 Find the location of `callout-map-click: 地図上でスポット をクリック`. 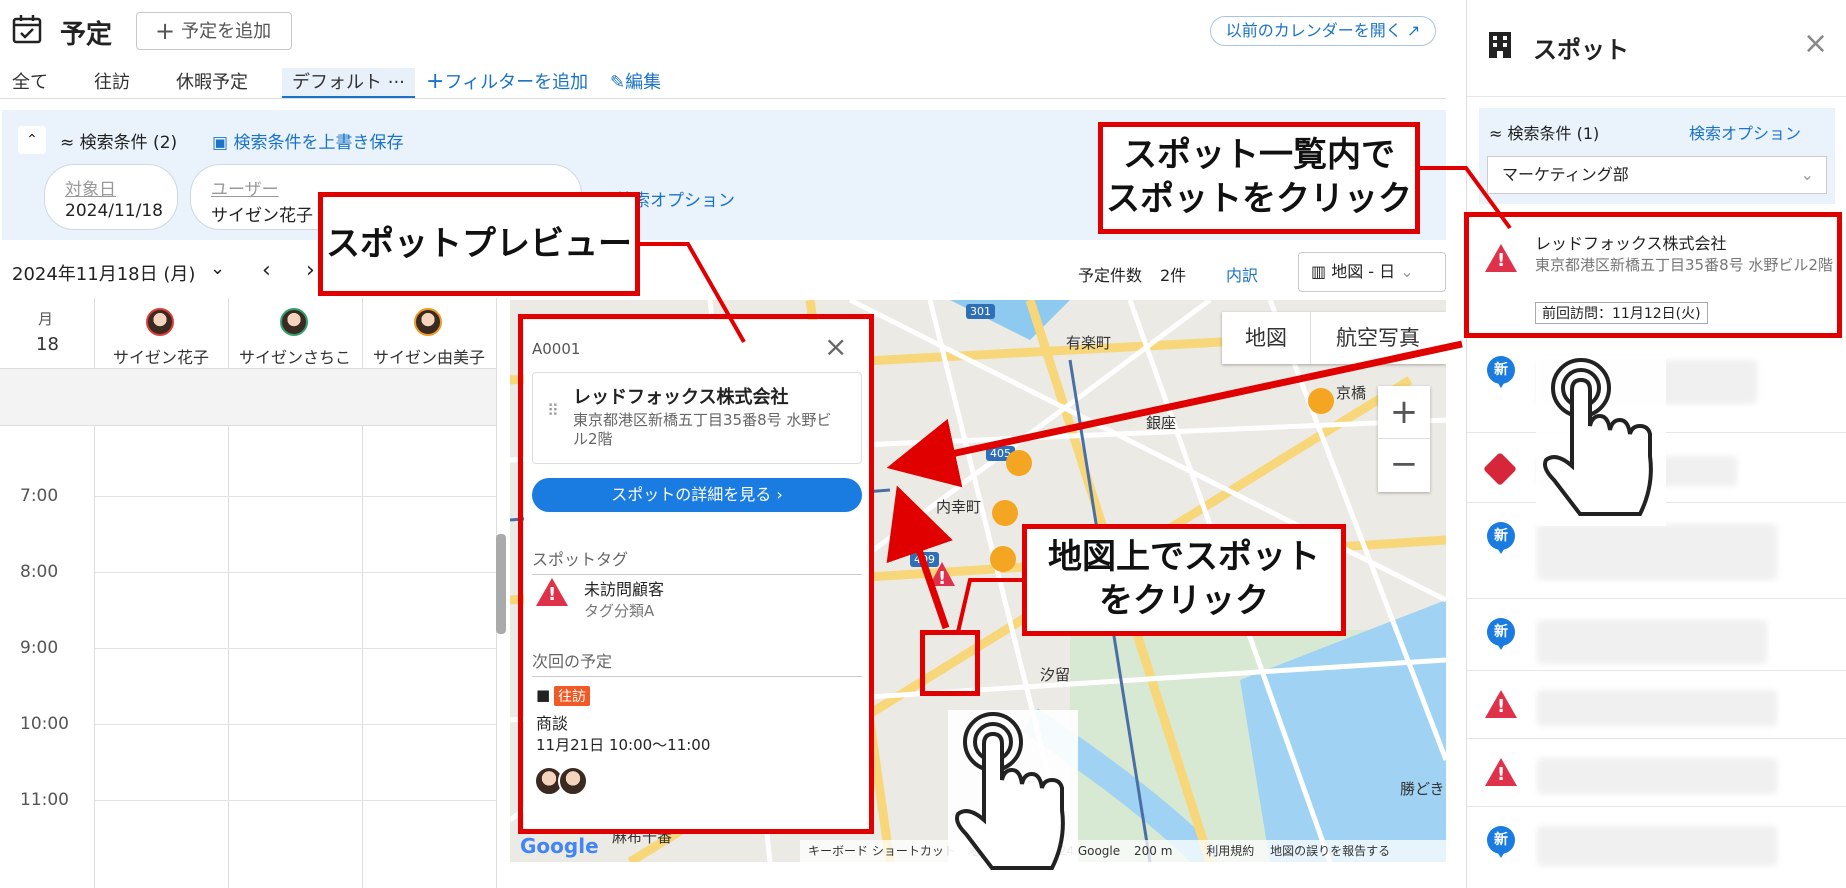

callout-map-click: 地図上でスポット をクリック is located at coordinates (1184, 580).